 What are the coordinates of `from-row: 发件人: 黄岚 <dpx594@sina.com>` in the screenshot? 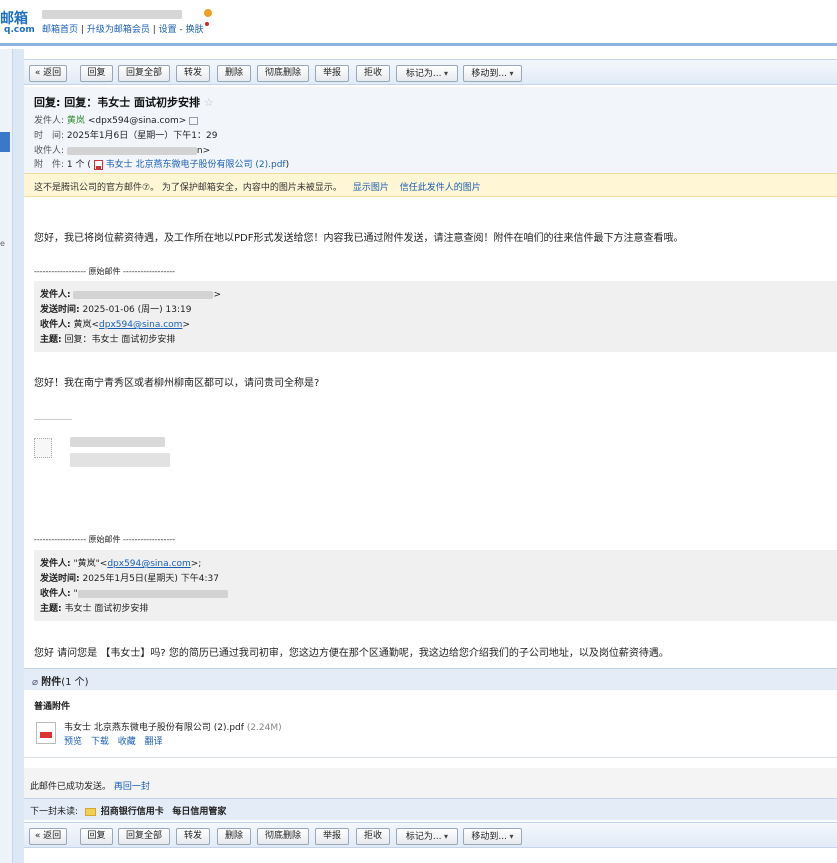 It's located at (116, 119).